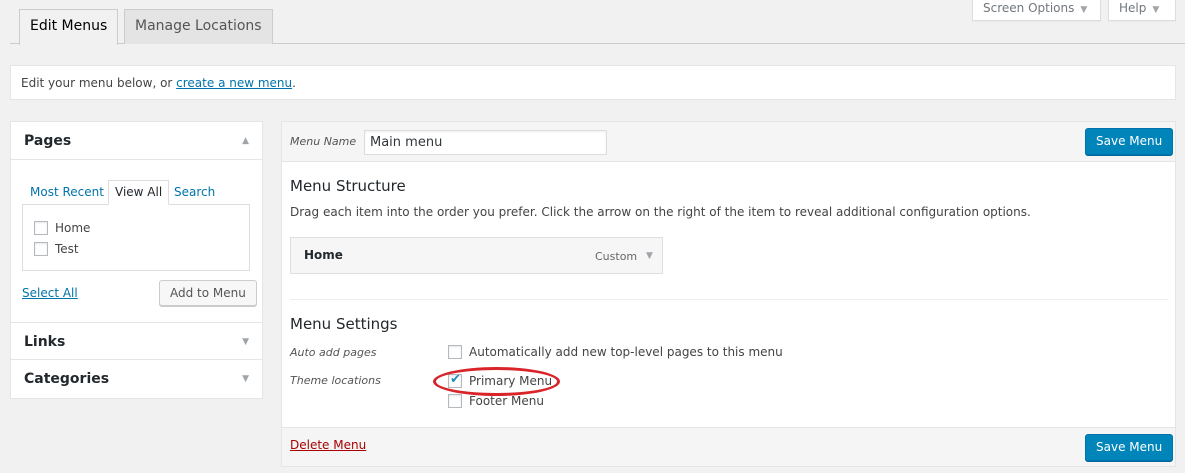 The image size is (1185, 473). Describe the element at coordinates (136, 141) in the screenshot. I see `accordion-pages: Pages ▲` at that location.